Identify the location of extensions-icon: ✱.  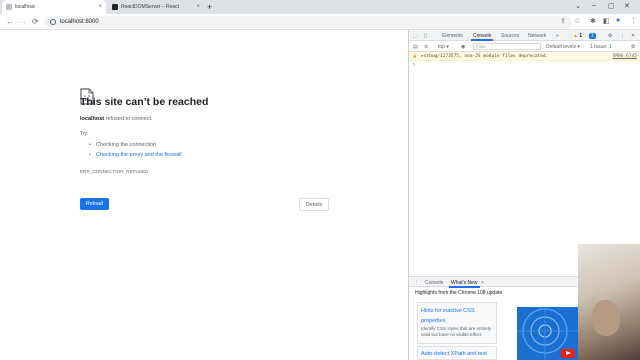
(593, 21).